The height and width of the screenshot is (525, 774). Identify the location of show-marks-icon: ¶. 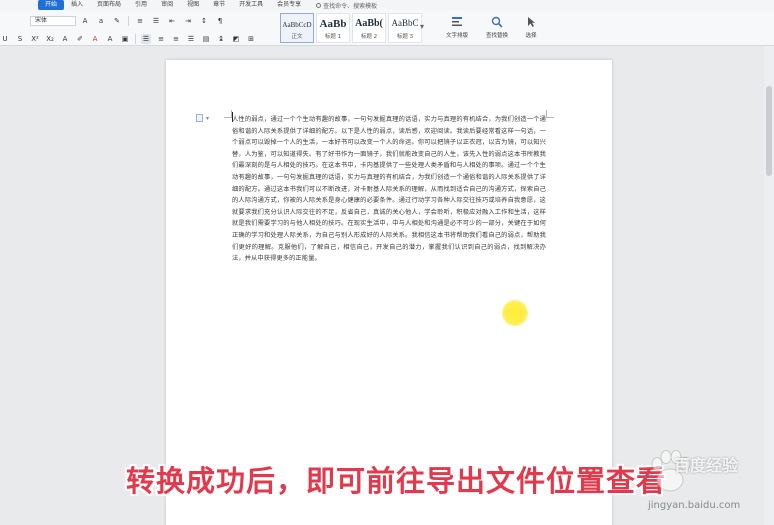
(220, 21).